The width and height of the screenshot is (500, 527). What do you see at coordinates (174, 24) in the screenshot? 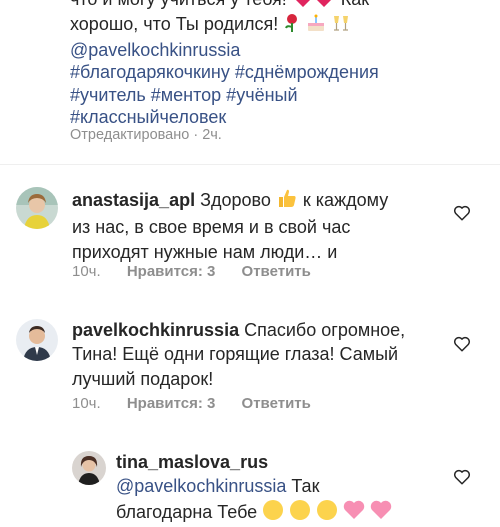
I see `caption-text-1: хорошо, что Ты родился!` at bounding box center [174, 24].